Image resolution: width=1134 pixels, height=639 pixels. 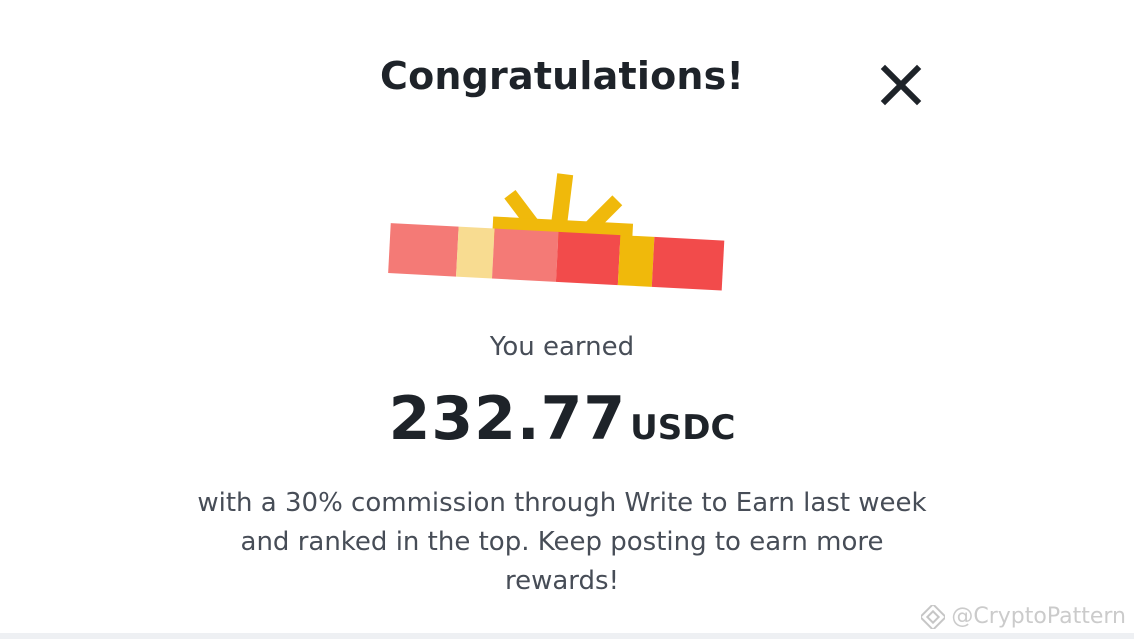 I want to click on watermark: @CryptoPattern, so click(x=1023, y=616).